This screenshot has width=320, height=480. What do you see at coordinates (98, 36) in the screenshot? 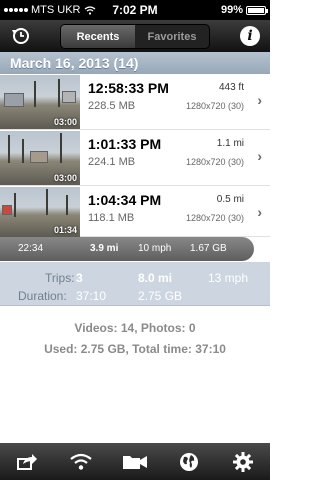
I see `tab-recents: Recents` at bounding box center [98, 36].